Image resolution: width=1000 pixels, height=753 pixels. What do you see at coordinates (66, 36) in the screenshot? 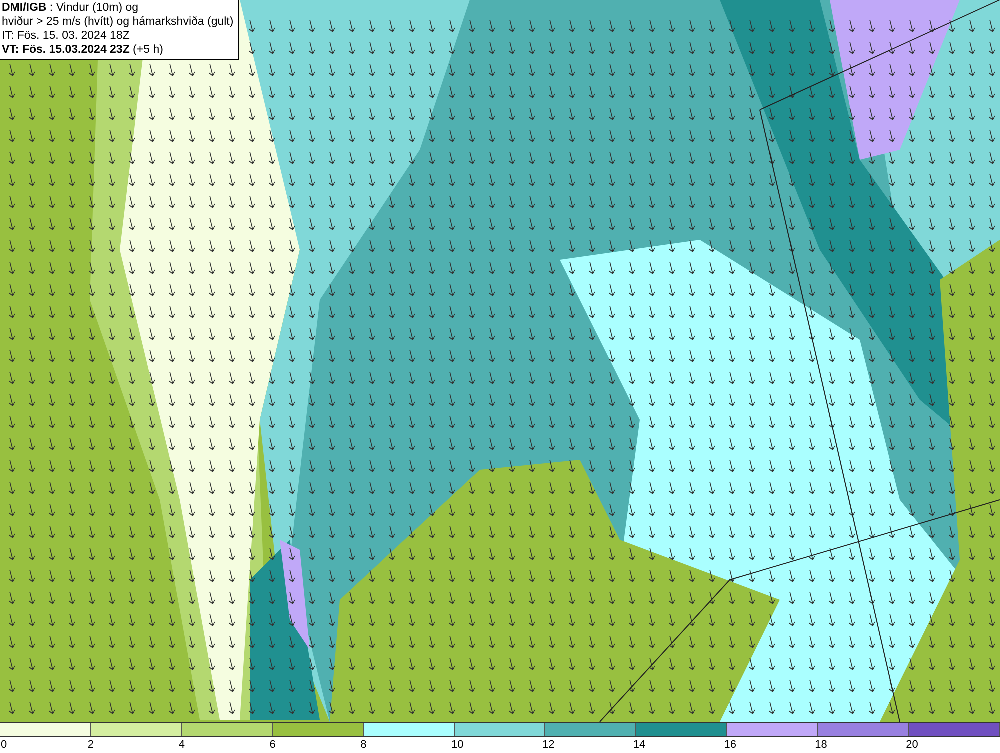
I see `info-text: IT: Fös. 15. 03. 2024 18Z` at bounding box center [66, 36].